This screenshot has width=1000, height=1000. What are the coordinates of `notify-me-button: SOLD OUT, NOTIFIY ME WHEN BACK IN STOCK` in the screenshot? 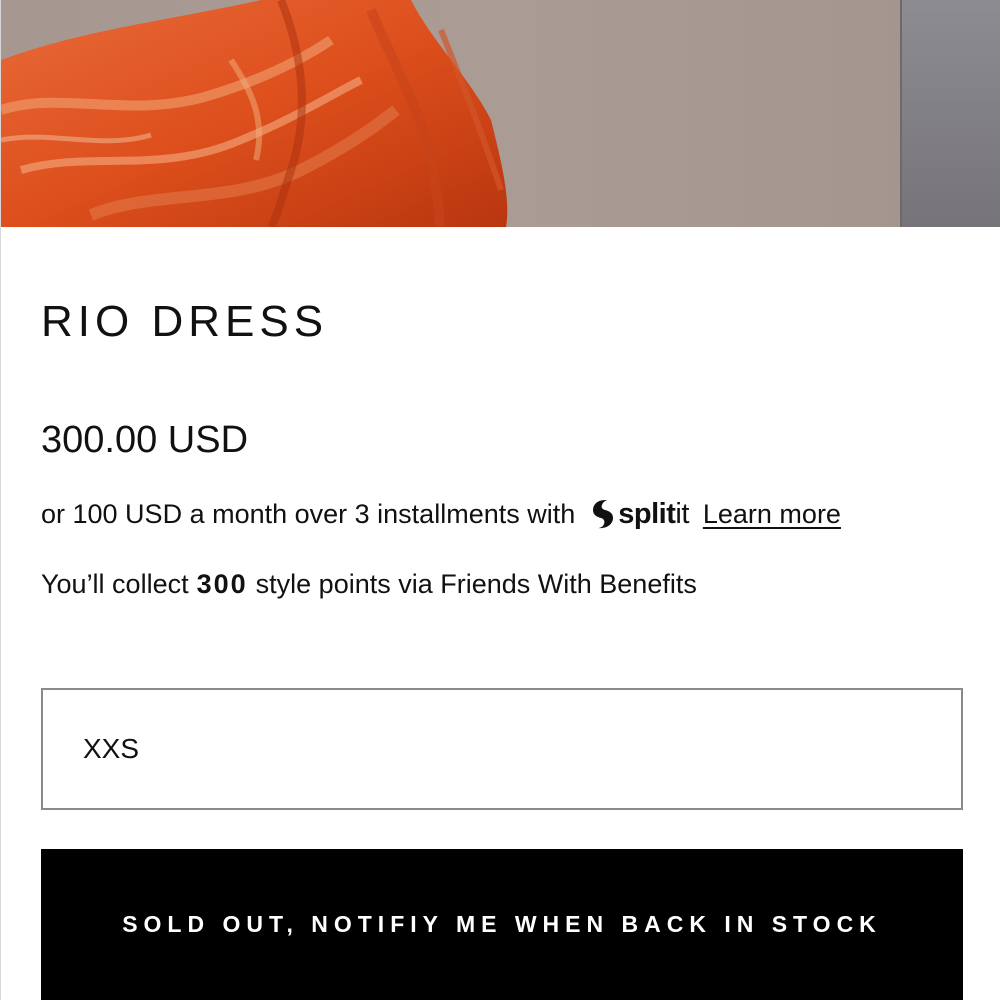 It's located at (502, 924).